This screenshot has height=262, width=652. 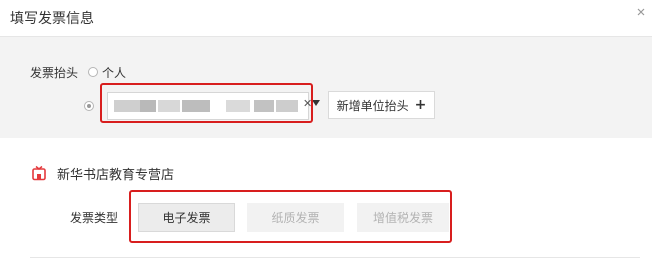 What do you see at coordinates (52, 19) in the screenshot?
I see `dialog-title: 填写发票信息` at bounding box center [52, 19].